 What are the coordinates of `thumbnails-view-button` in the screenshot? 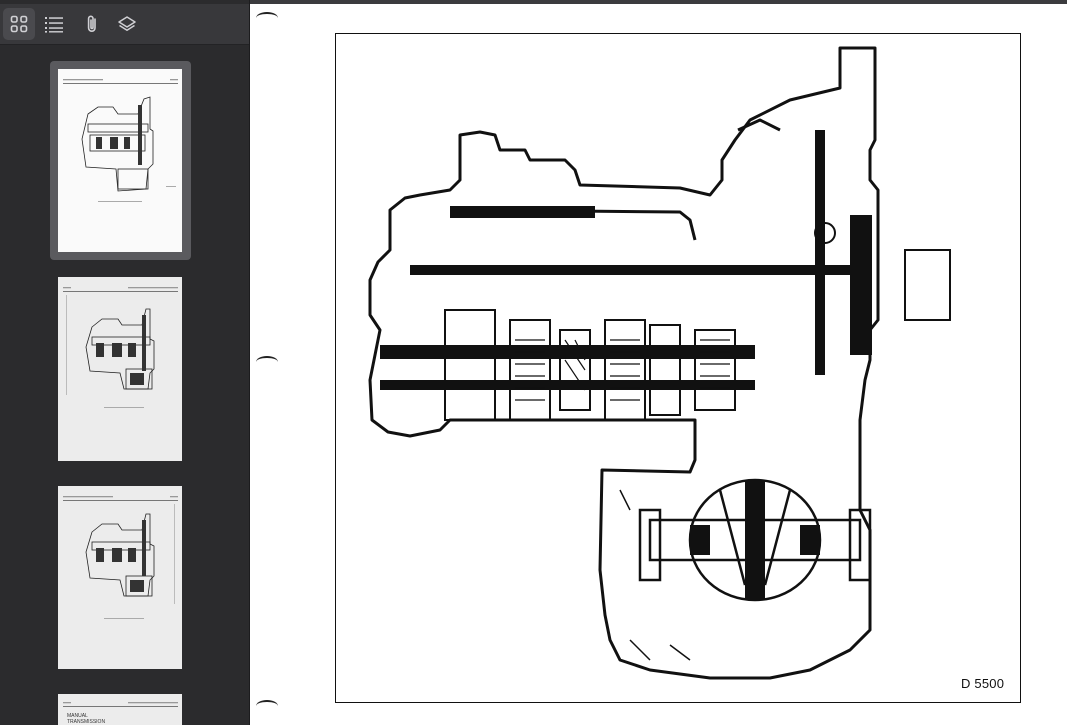 It's located at (19, 24).